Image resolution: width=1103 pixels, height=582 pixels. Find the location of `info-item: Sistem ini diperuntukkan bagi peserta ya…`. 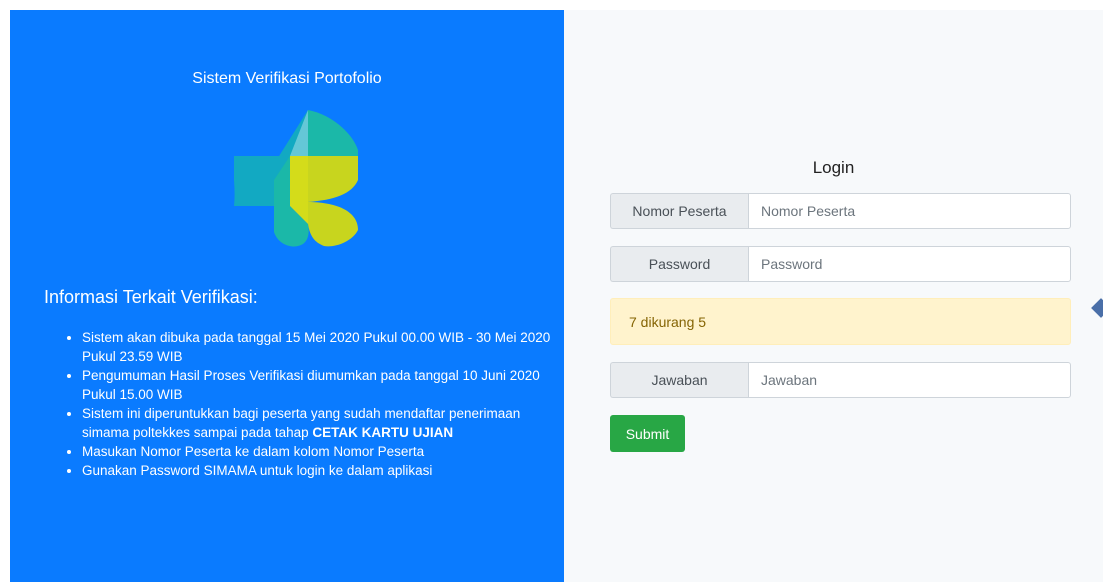

info-item: Sistem ini diperuntukkan bagi peserta ya… is located at coordinates (322, 423).